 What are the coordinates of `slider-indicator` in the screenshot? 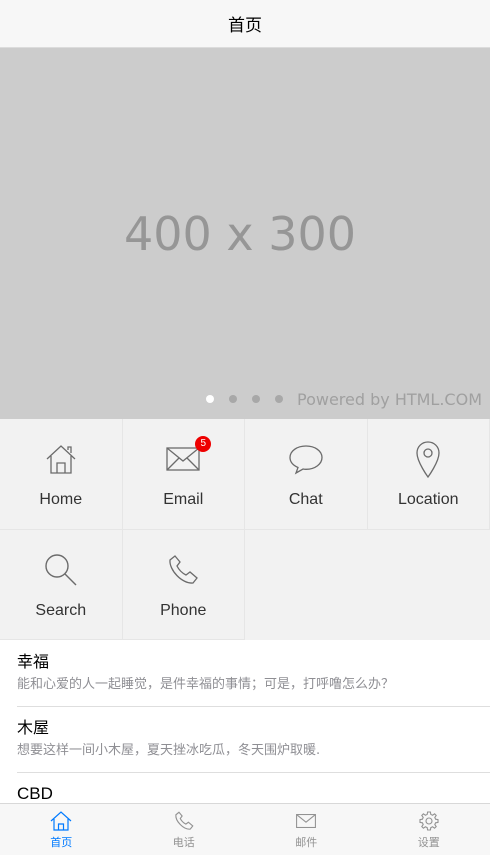 It's located at (244, 399).